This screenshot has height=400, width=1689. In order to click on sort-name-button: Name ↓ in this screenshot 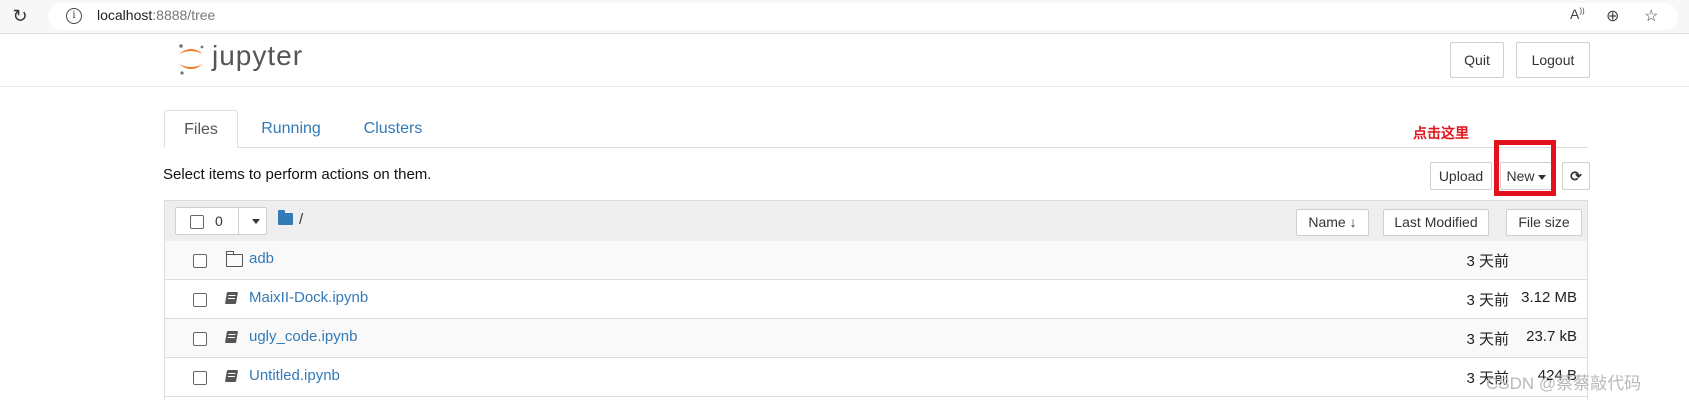, I will do `click(1332, 222)`.